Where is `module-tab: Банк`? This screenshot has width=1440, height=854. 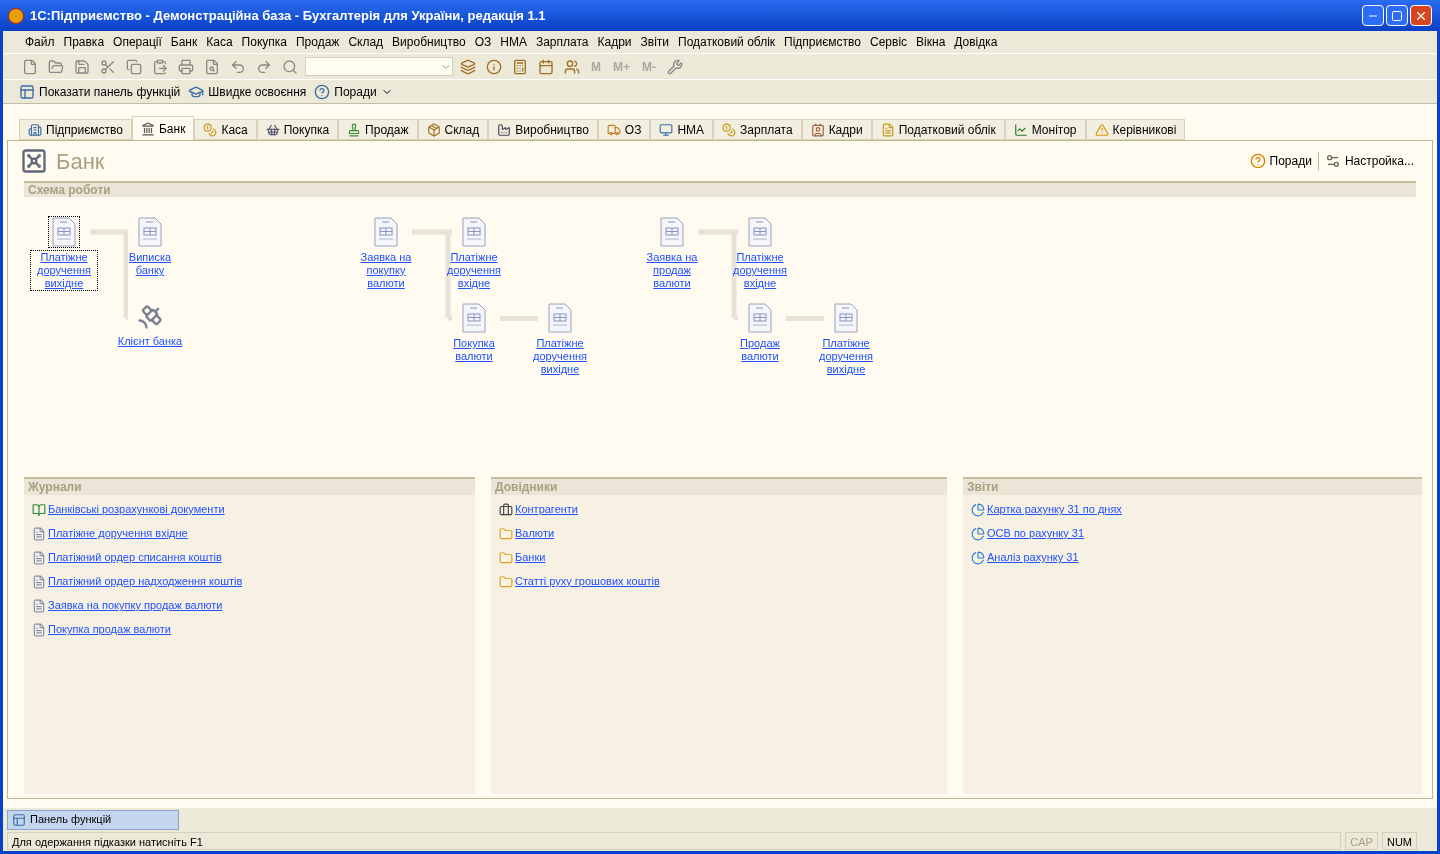 module-tab: Банк is located at coordinates (163, 128).